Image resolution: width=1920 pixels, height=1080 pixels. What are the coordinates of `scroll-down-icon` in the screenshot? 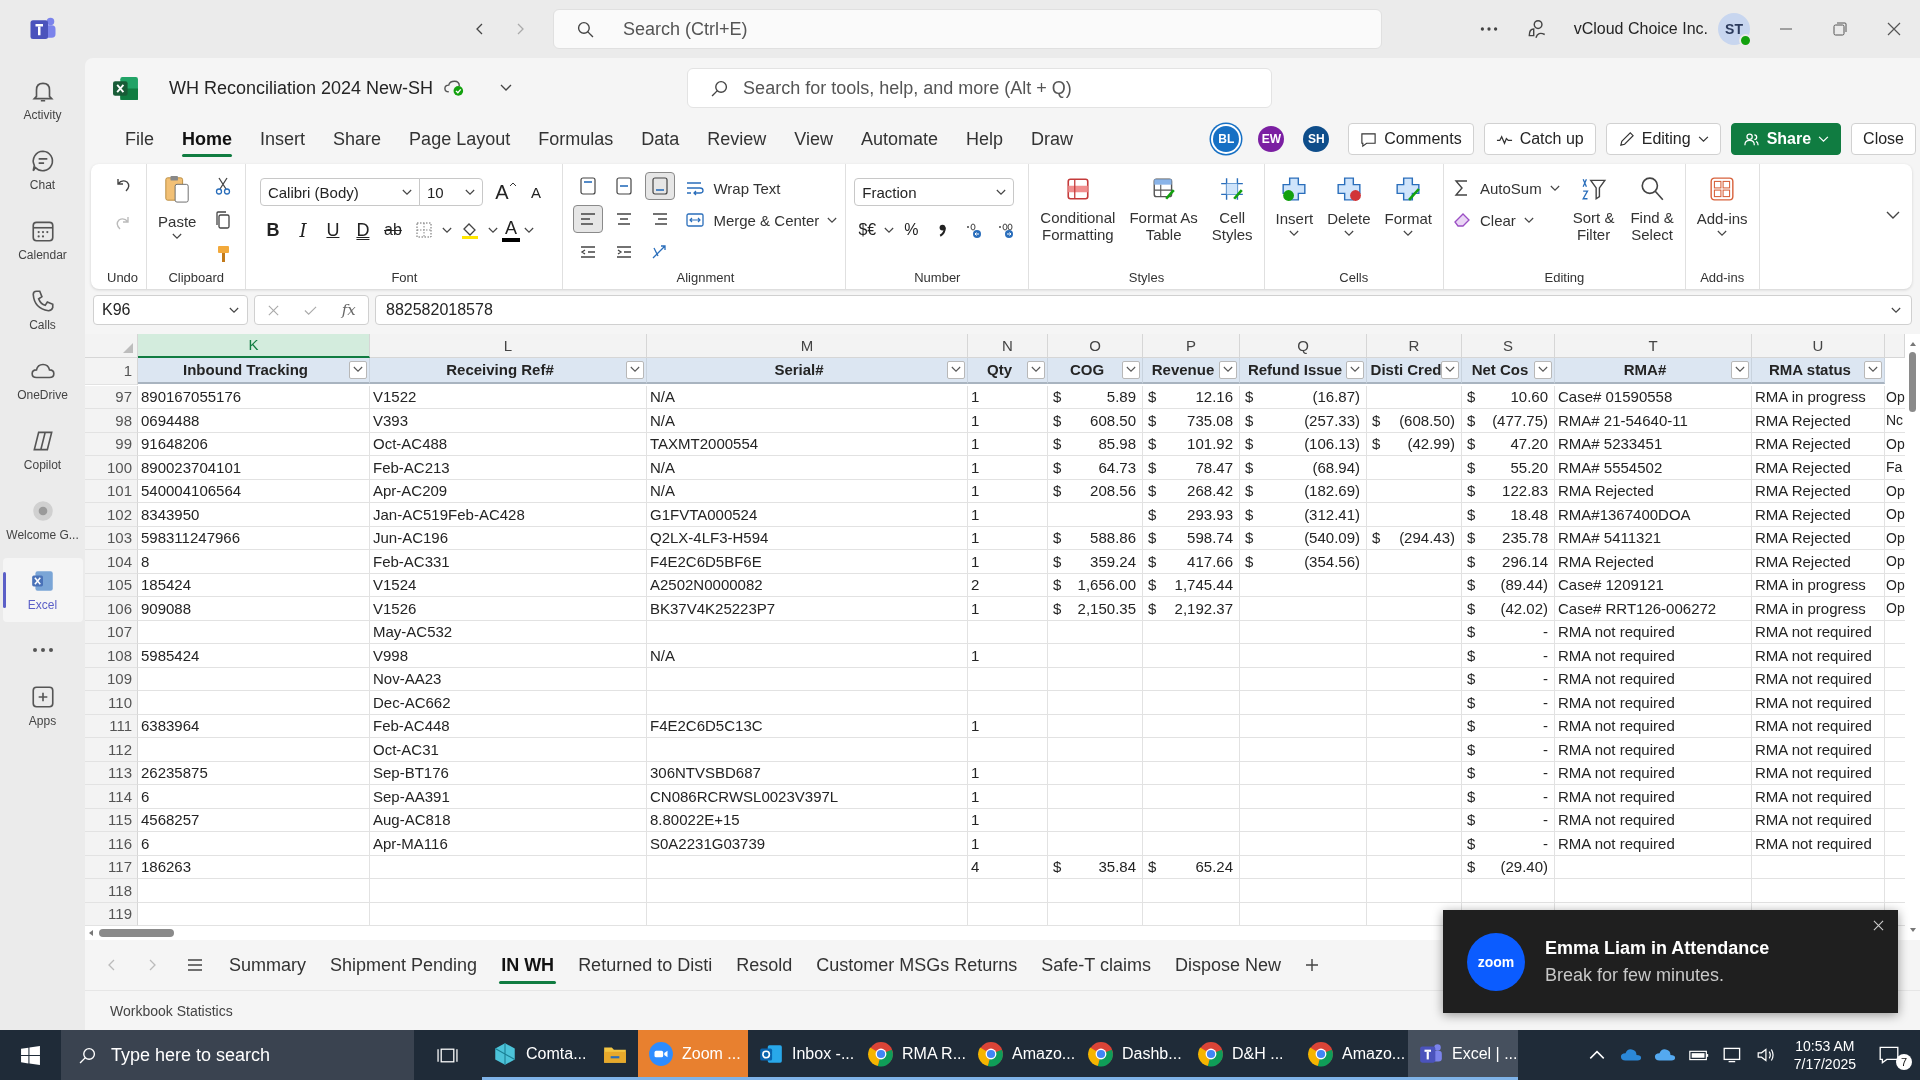 It's located at (1912, 930).